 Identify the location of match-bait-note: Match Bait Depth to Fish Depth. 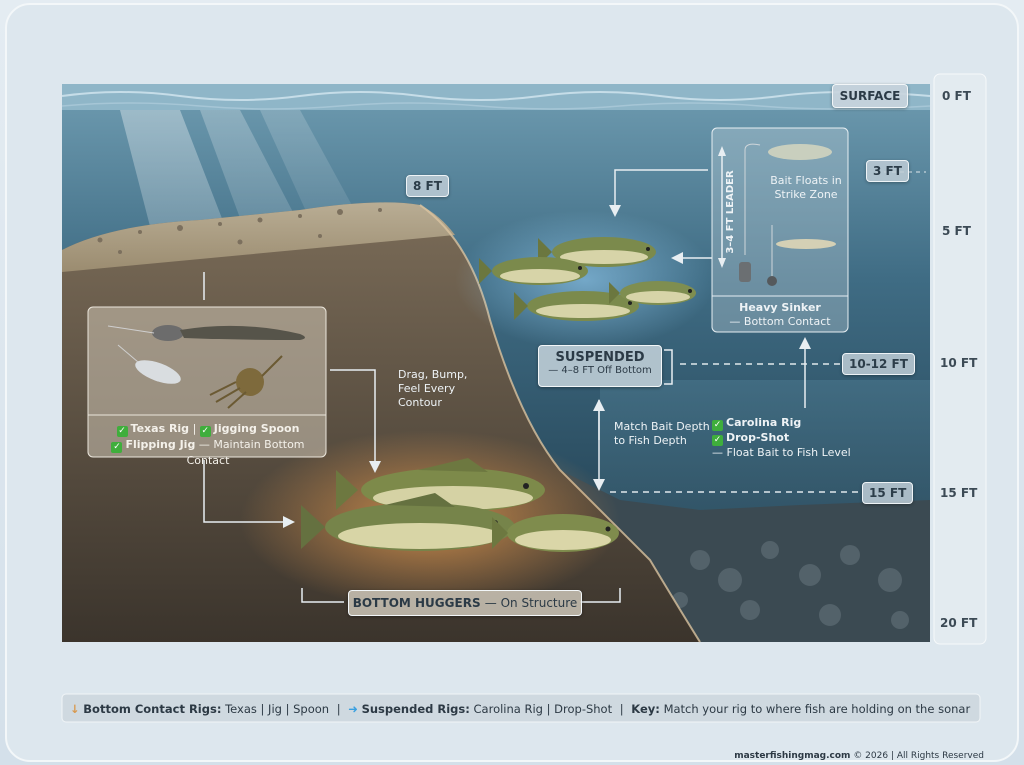
(662, 433).